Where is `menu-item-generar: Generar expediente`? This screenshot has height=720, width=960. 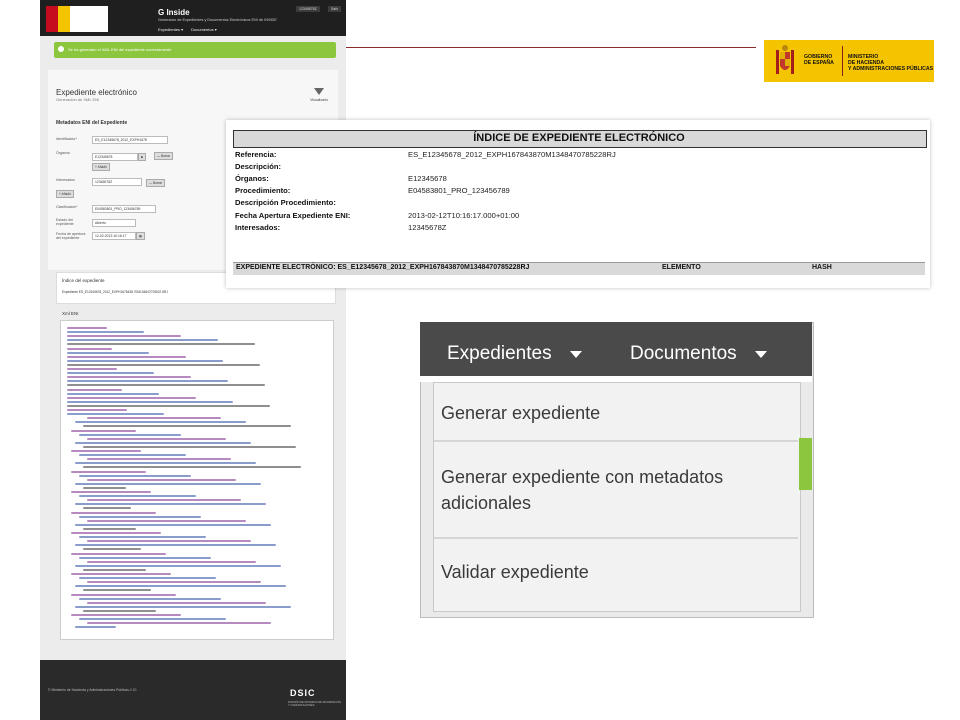
menu-item-generar: Generar expediente is located at coordinates (520, 413).